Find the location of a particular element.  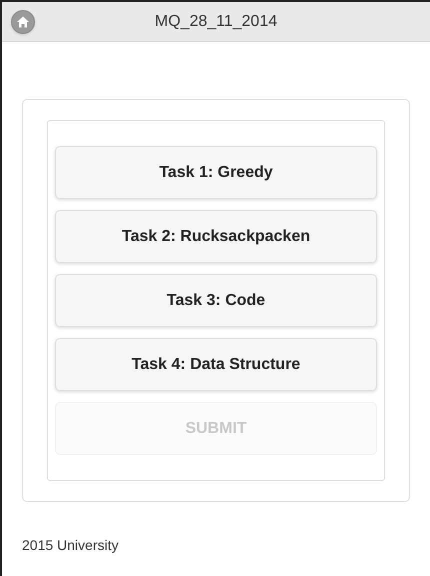

task-button: Task 4: Data Structure is located at coordinates (216, 364).